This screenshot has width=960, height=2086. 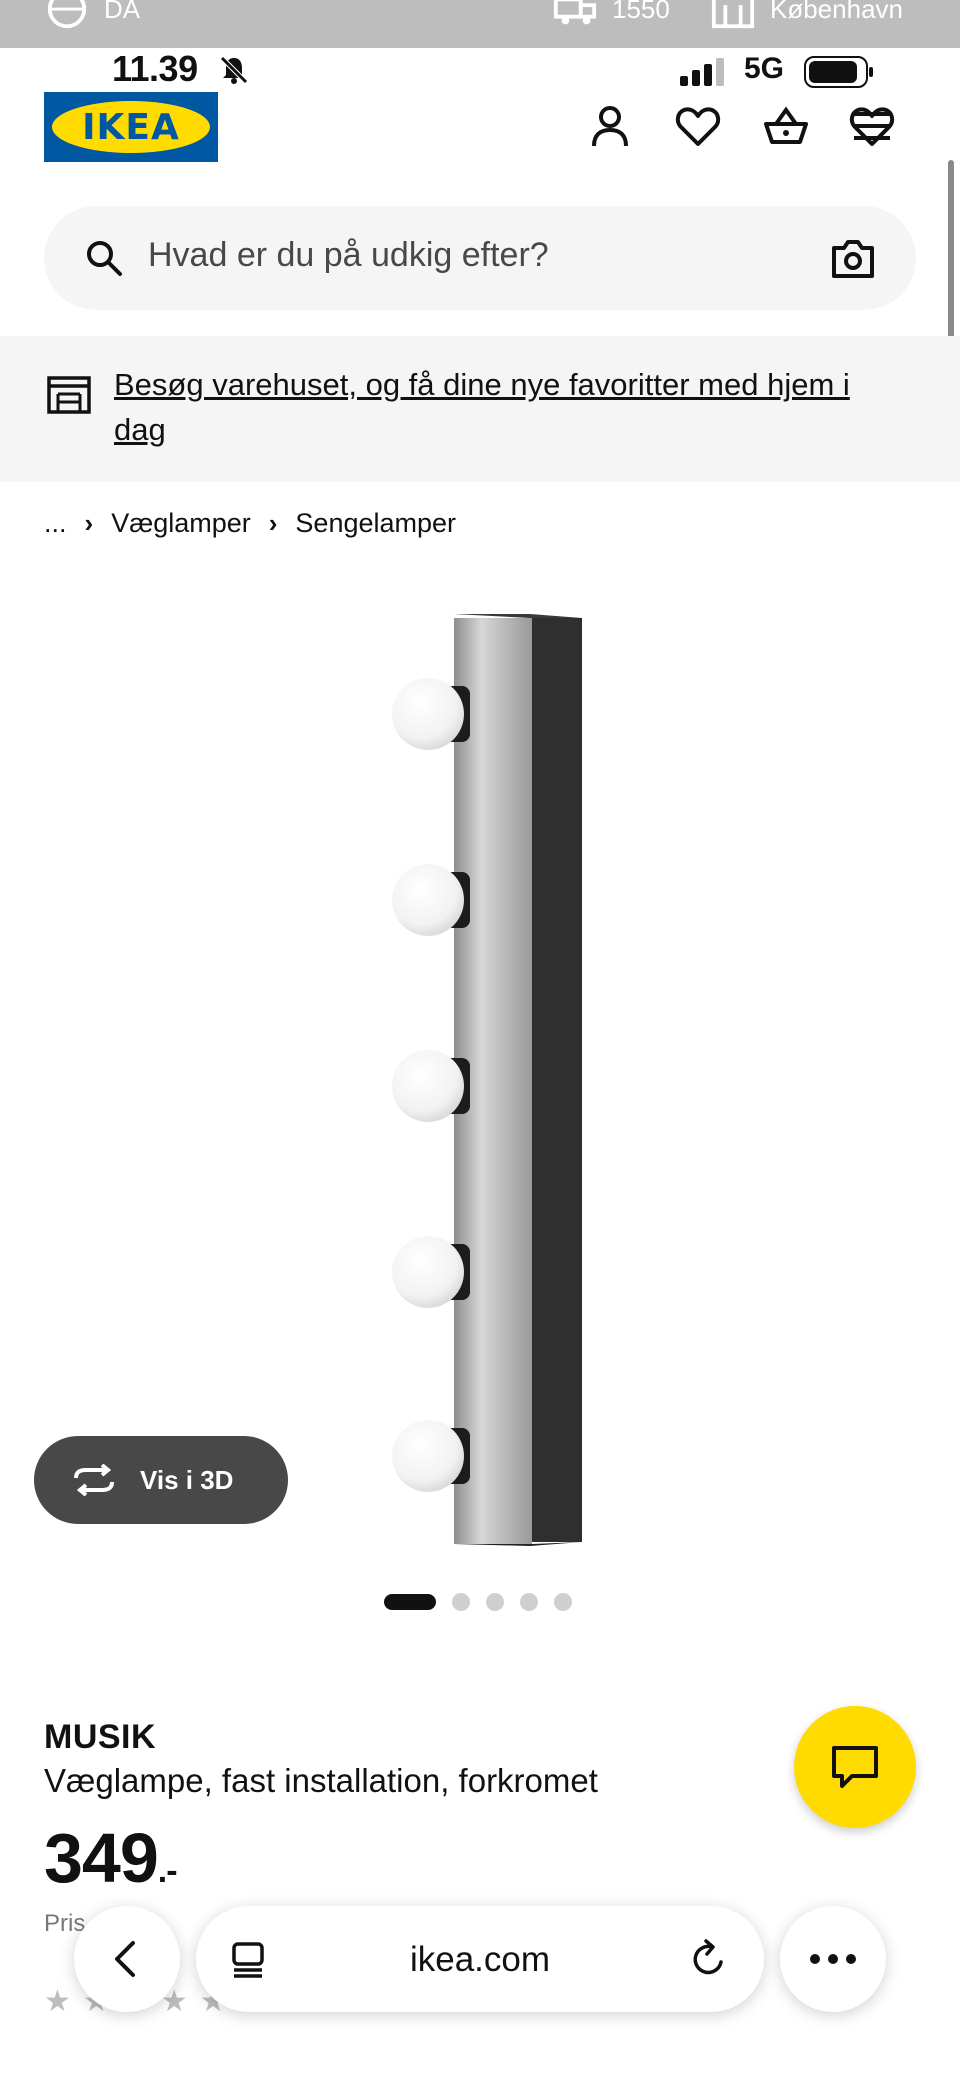 What do you see at coordinates (94, 1480) in the screenshot?
I see `rotate-3d-icon` at bounding box center [94, 1480].